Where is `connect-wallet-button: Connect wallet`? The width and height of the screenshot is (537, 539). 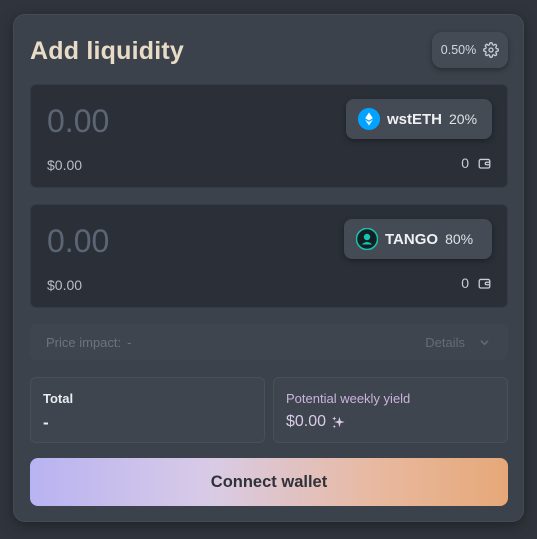 connect-wallet-button: Connect wallet is located at coordinates (269, 482).